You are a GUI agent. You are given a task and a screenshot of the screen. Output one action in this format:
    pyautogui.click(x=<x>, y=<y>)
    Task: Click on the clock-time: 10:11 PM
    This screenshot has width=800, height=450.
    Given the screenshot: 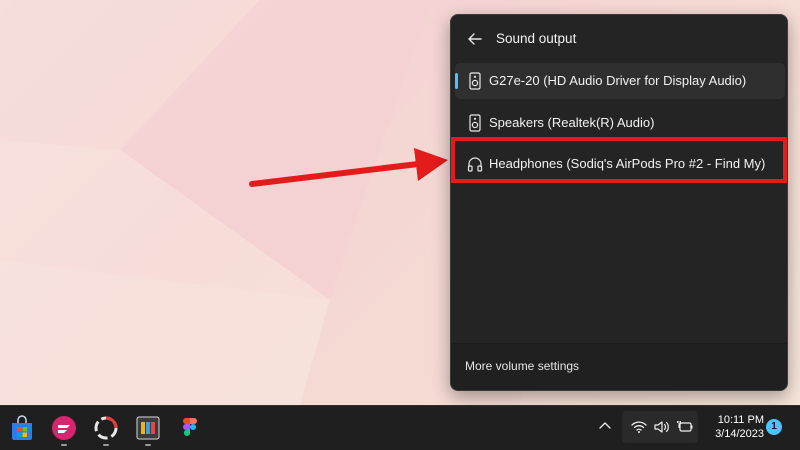 What is the action you would take?
    pyautogui.click(x=740, y=420)
    